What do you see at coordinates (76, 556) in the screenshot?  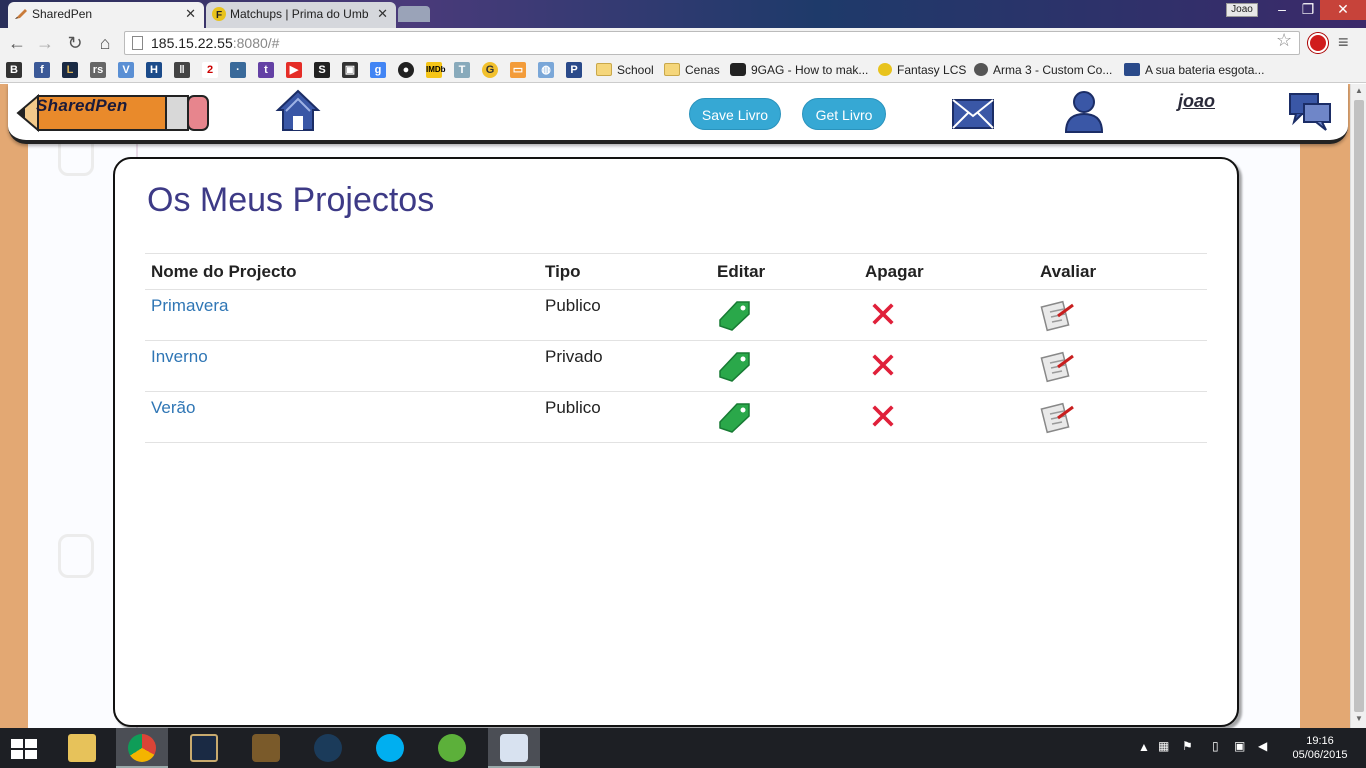 I see `binder-ring-icon` at bounding box center [76, 556].